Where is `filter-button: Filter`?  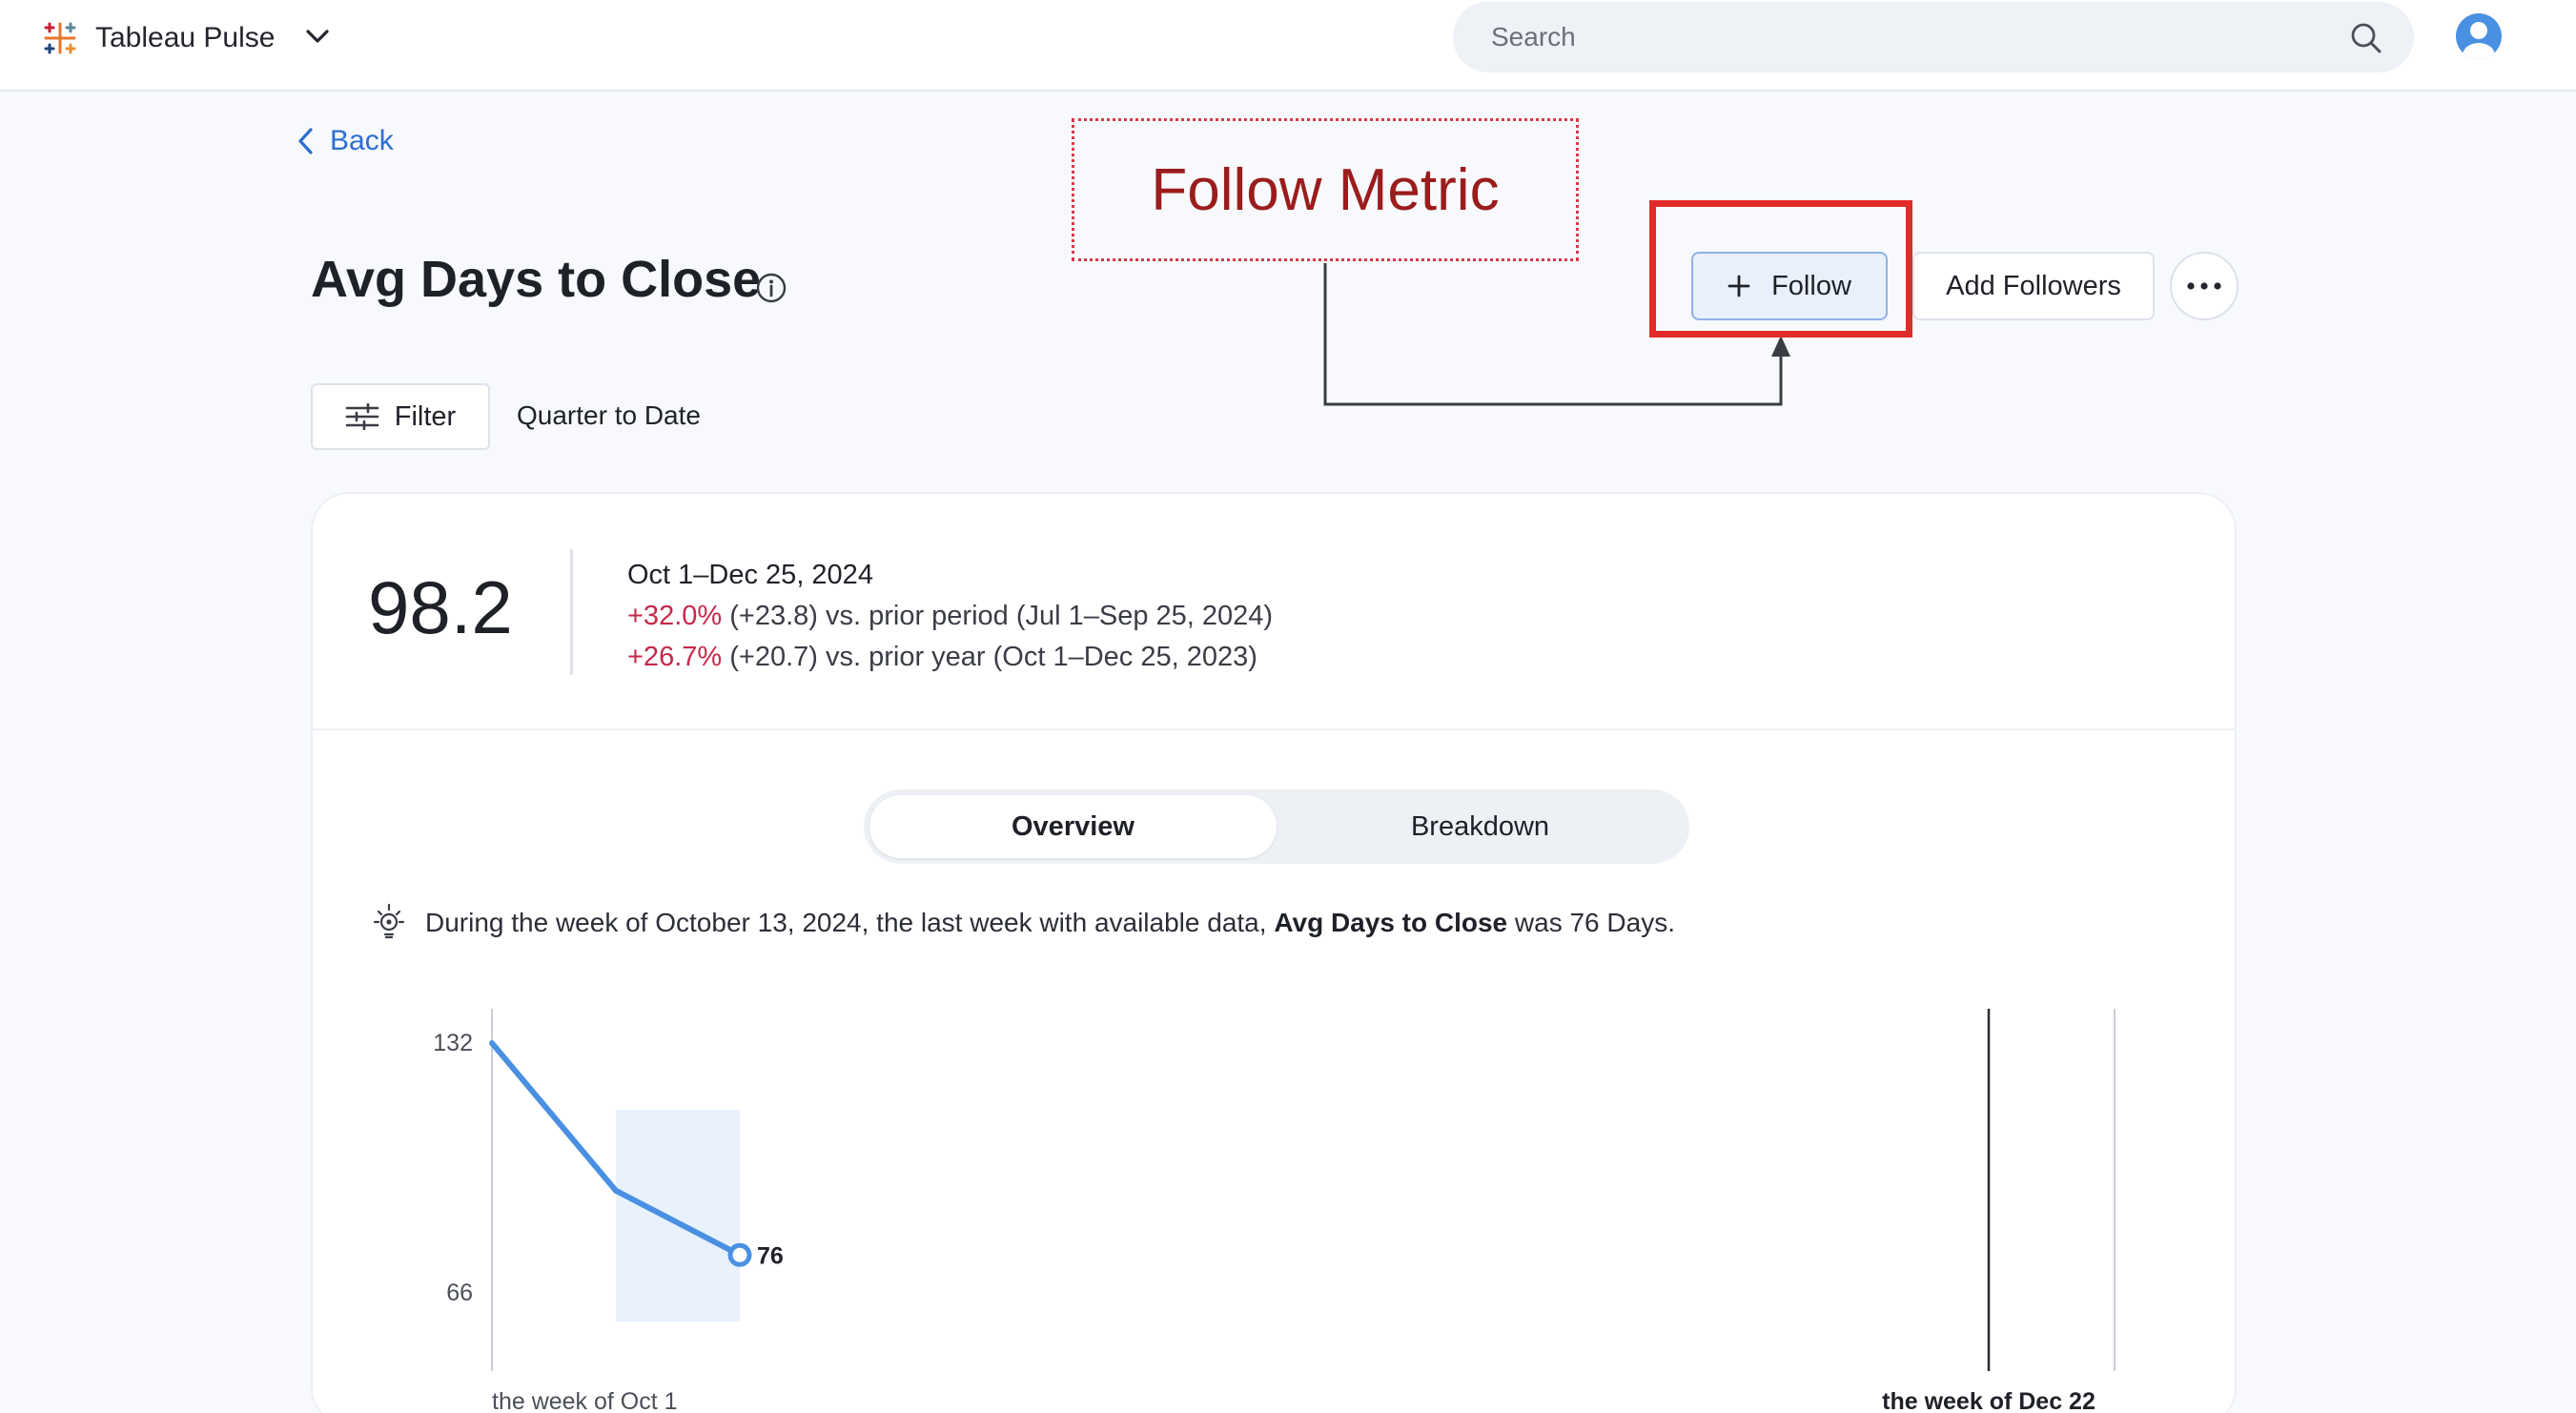 filter-button: Filter is located at coordinates (400, 416).